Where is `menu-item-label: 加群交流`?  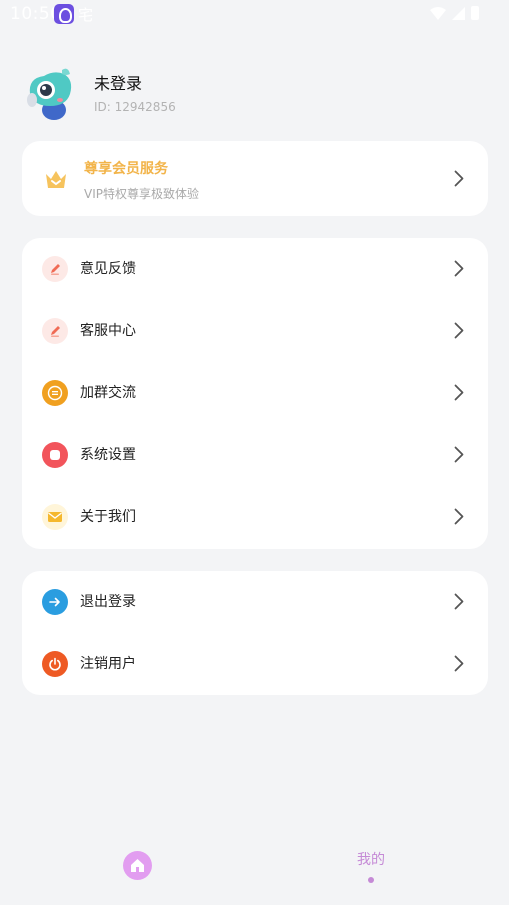
menu-item-label: 加群交流 is located at coordinates (108, 393).